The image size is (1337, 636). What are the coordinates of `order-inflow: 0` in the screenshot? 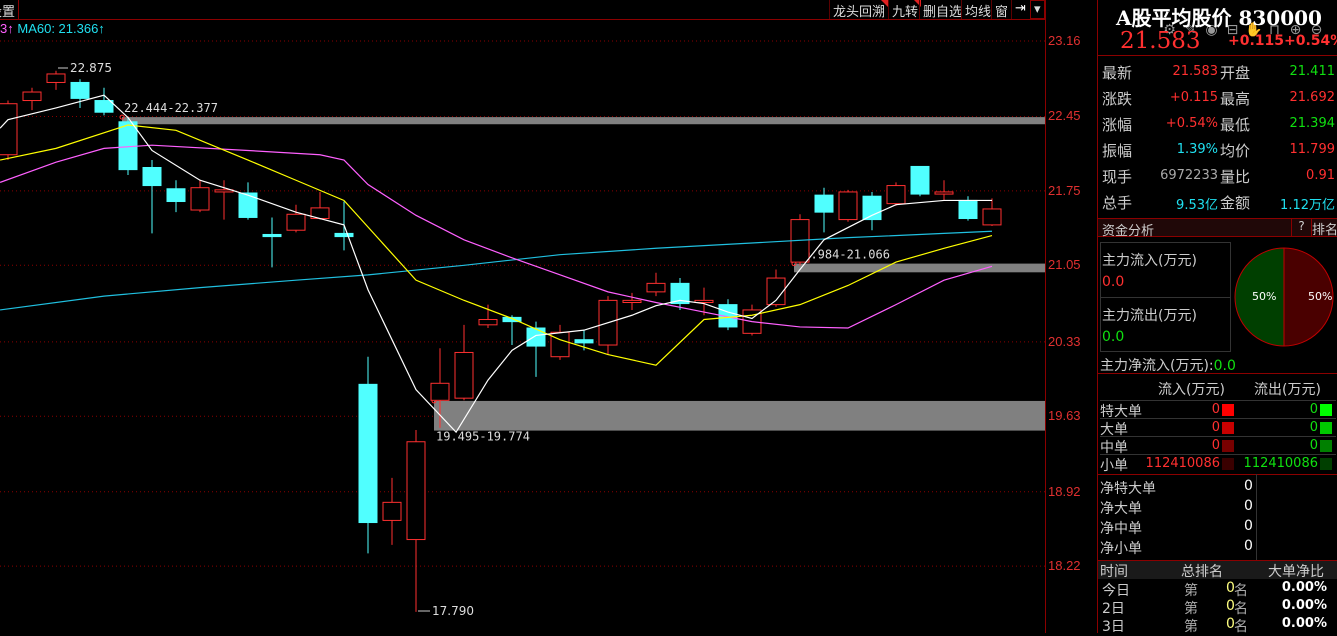 It's located at (1215, 445).